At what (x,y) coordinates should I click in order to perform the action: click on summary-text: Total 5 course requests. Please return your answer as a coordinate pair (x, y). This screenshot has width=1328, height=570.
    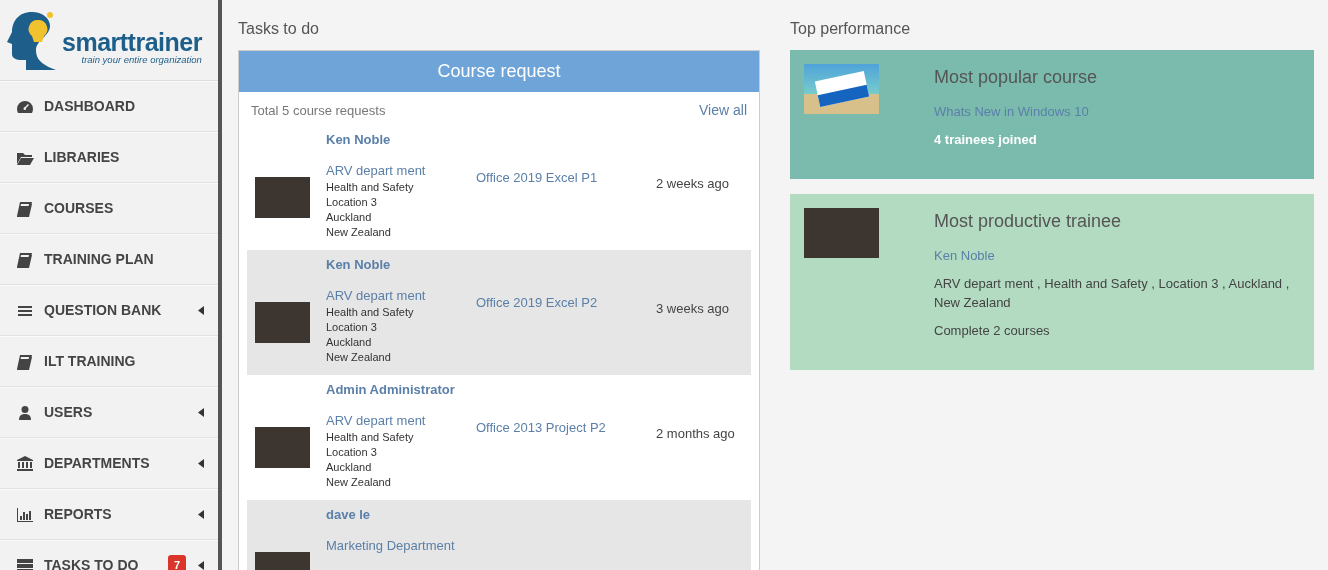
    Looking at the image, I should click on (318, 110).